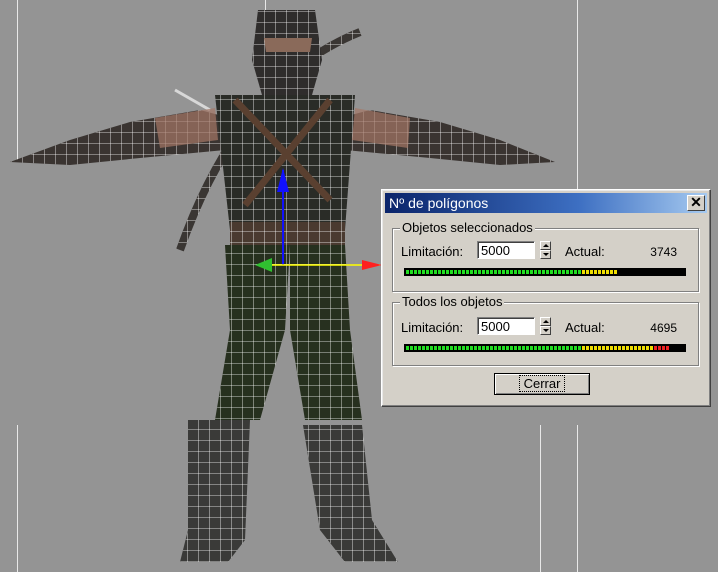 This screenshot has height=572, width=718. What do you see at coordinates (663, 252) in the screenshot?
I see `actual-value: 3743` at bounding box center [663, 252].